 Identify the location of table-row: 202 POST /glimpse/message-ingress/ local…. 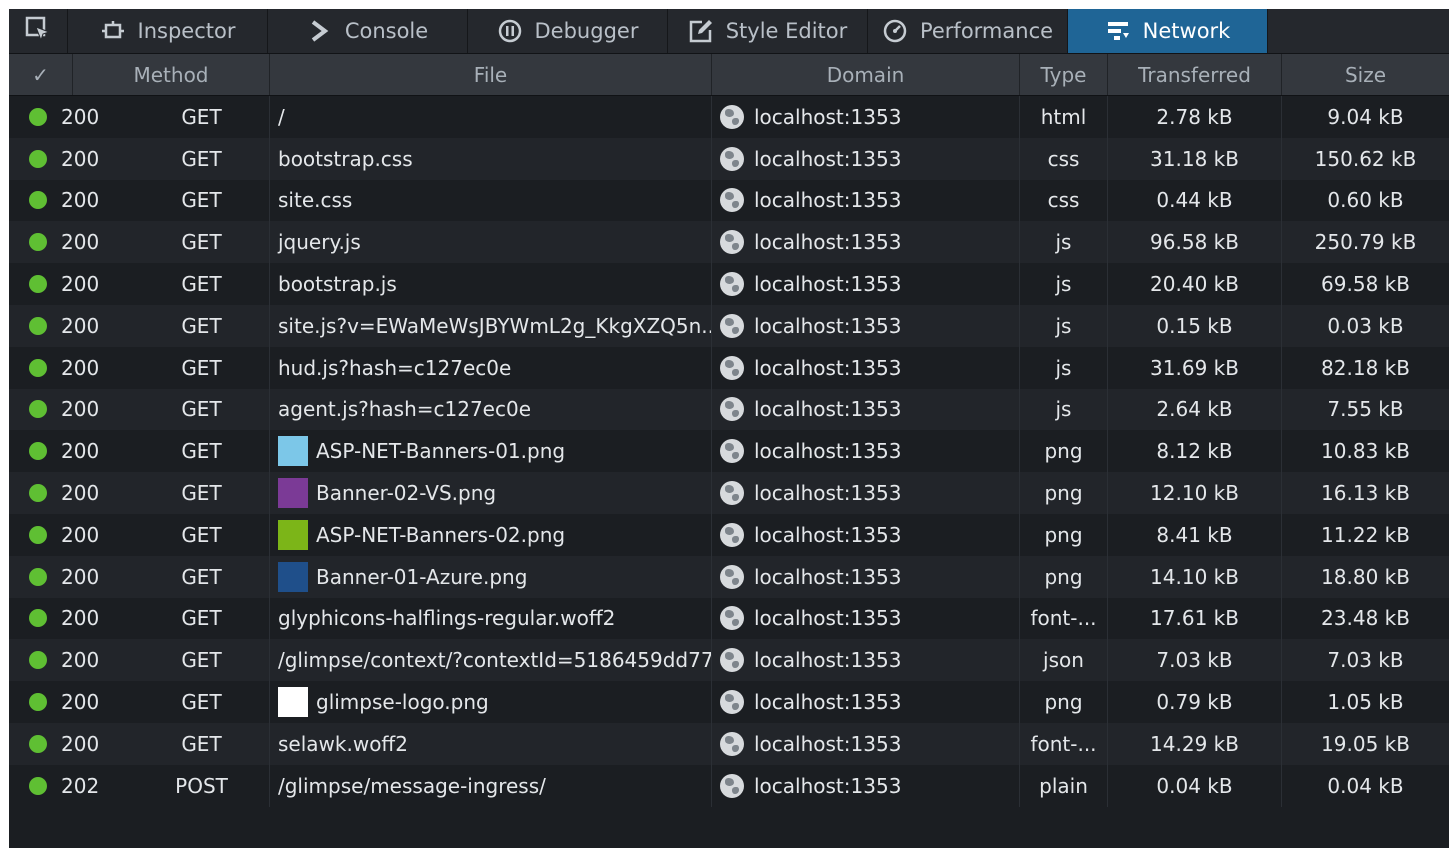
(729, 785).